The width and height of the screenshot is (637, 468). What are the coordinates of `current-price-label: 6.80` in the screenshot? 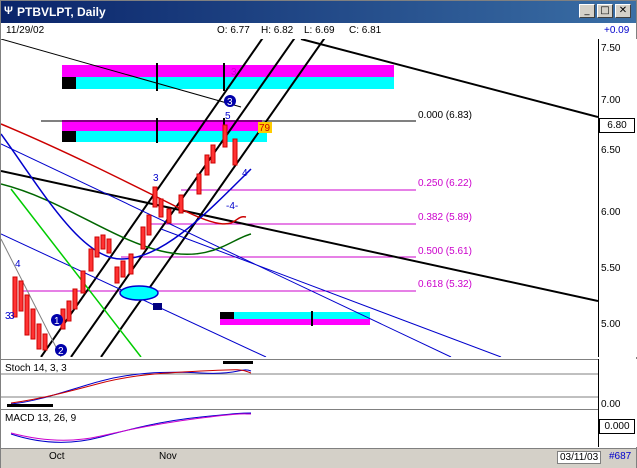 It's located at (617, 125).